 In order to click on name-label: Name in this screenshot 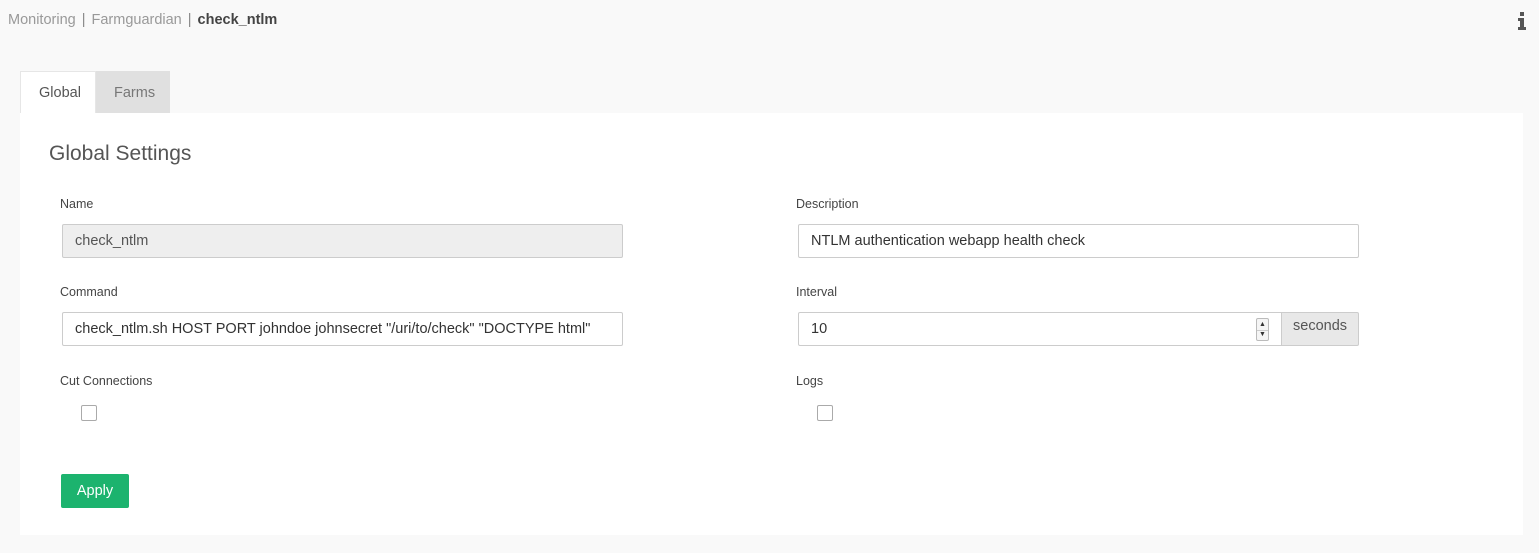, I will do `click(77, 204)`.